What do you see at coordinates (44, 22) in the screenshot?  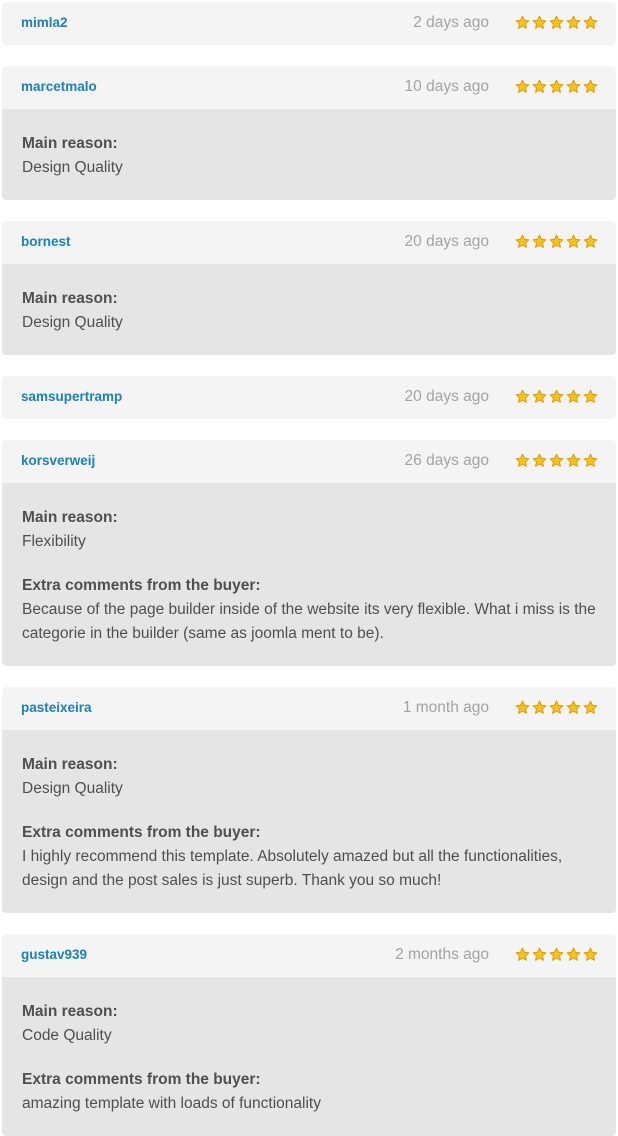 I see `username-link: mimla2` at bounding box center [44, 22].